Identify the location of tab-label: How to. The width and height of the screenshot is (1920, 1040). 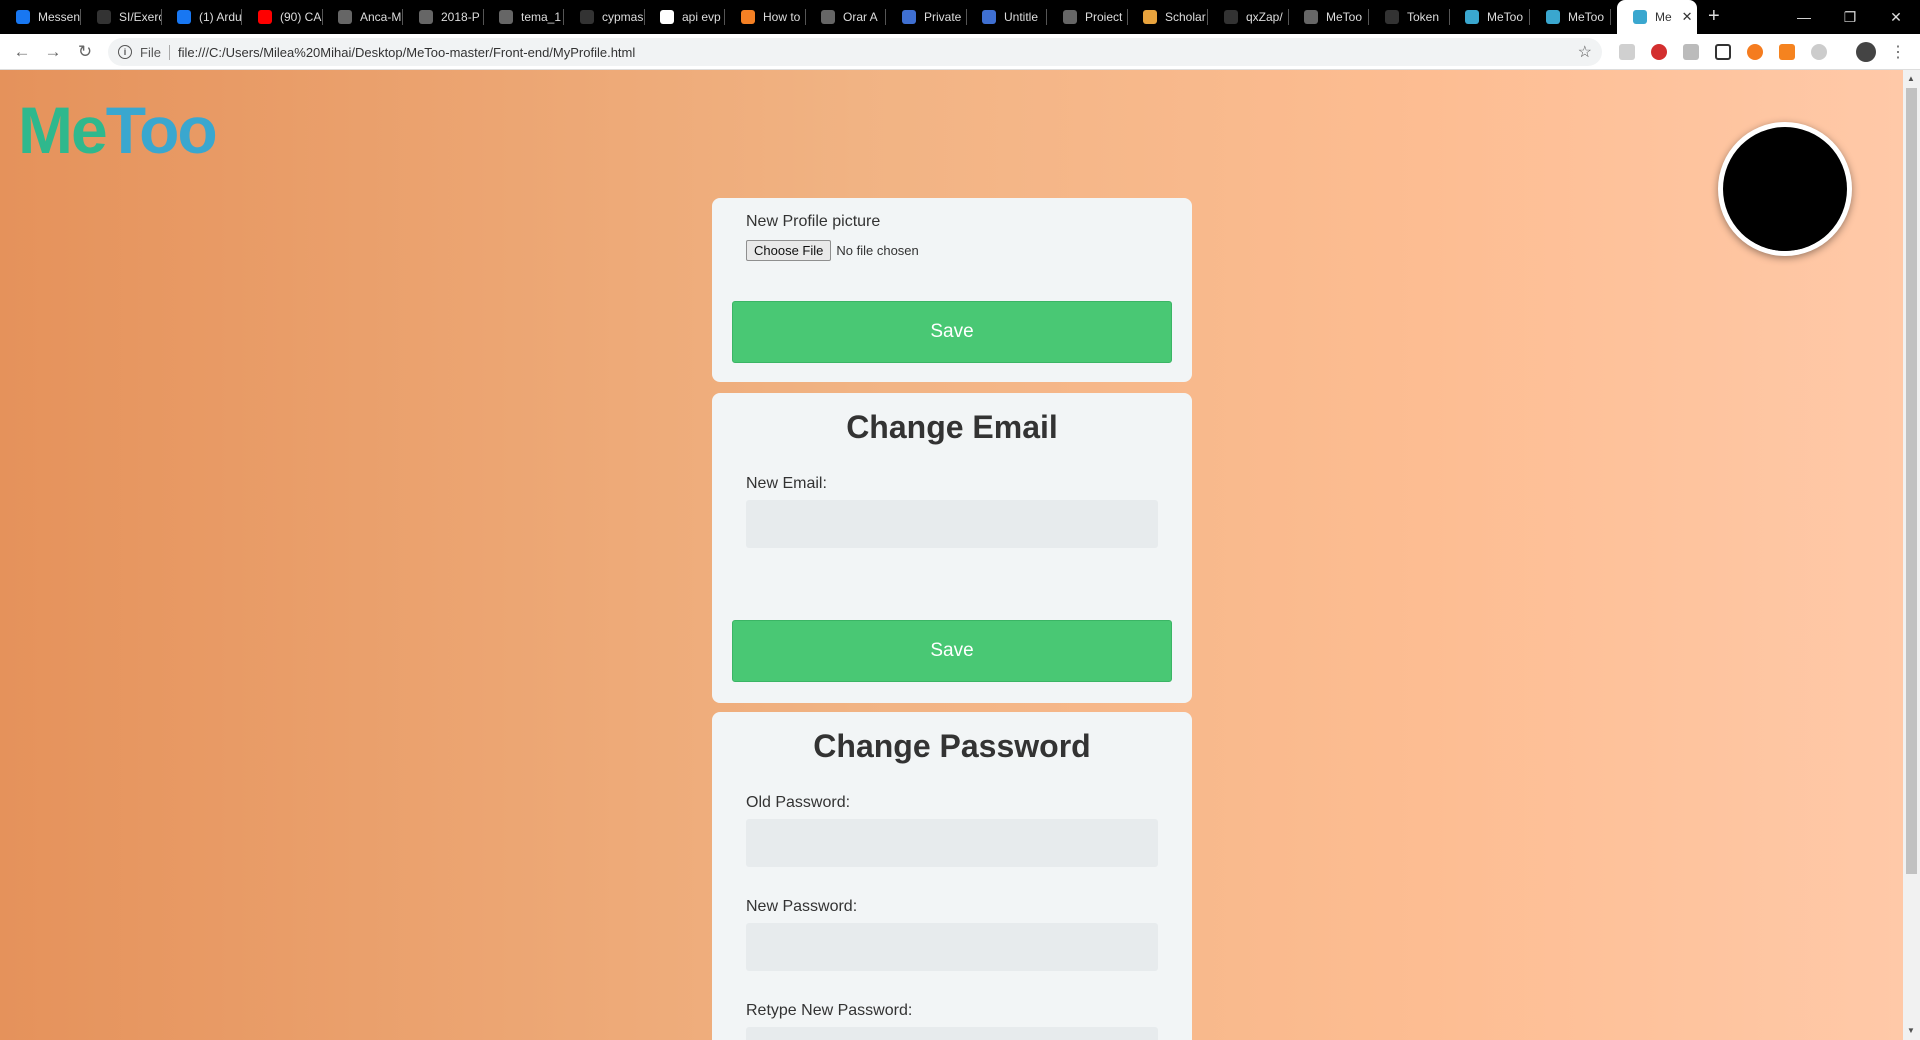
(782, 17).